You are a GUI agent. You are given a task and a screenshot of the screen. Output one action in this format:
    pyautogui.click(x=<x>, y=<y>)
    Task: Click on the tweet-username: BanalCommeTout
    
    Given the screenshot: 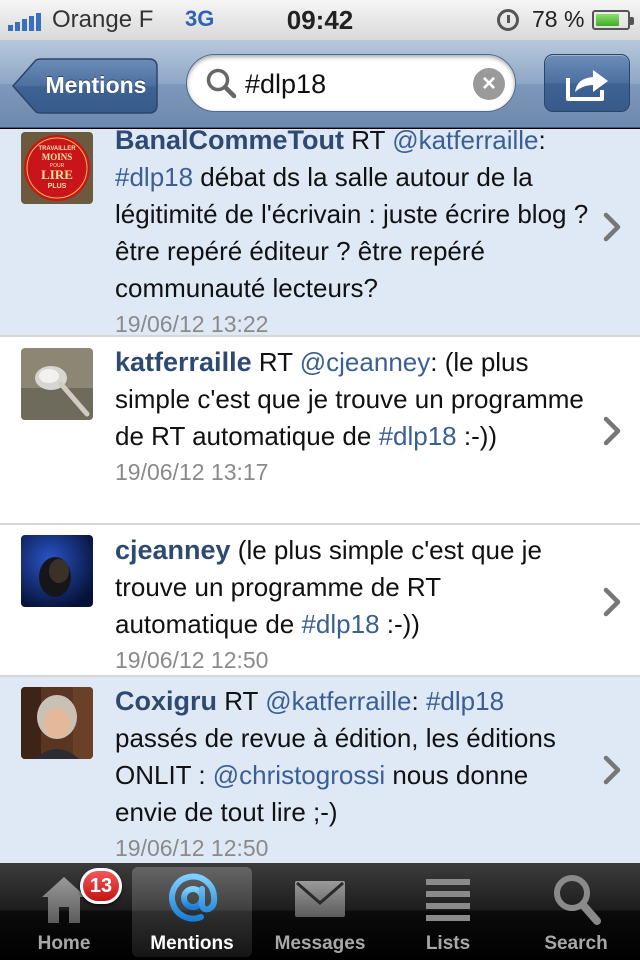 What is the action you would take?
    pyautogui.click(x=229, y=142)
    